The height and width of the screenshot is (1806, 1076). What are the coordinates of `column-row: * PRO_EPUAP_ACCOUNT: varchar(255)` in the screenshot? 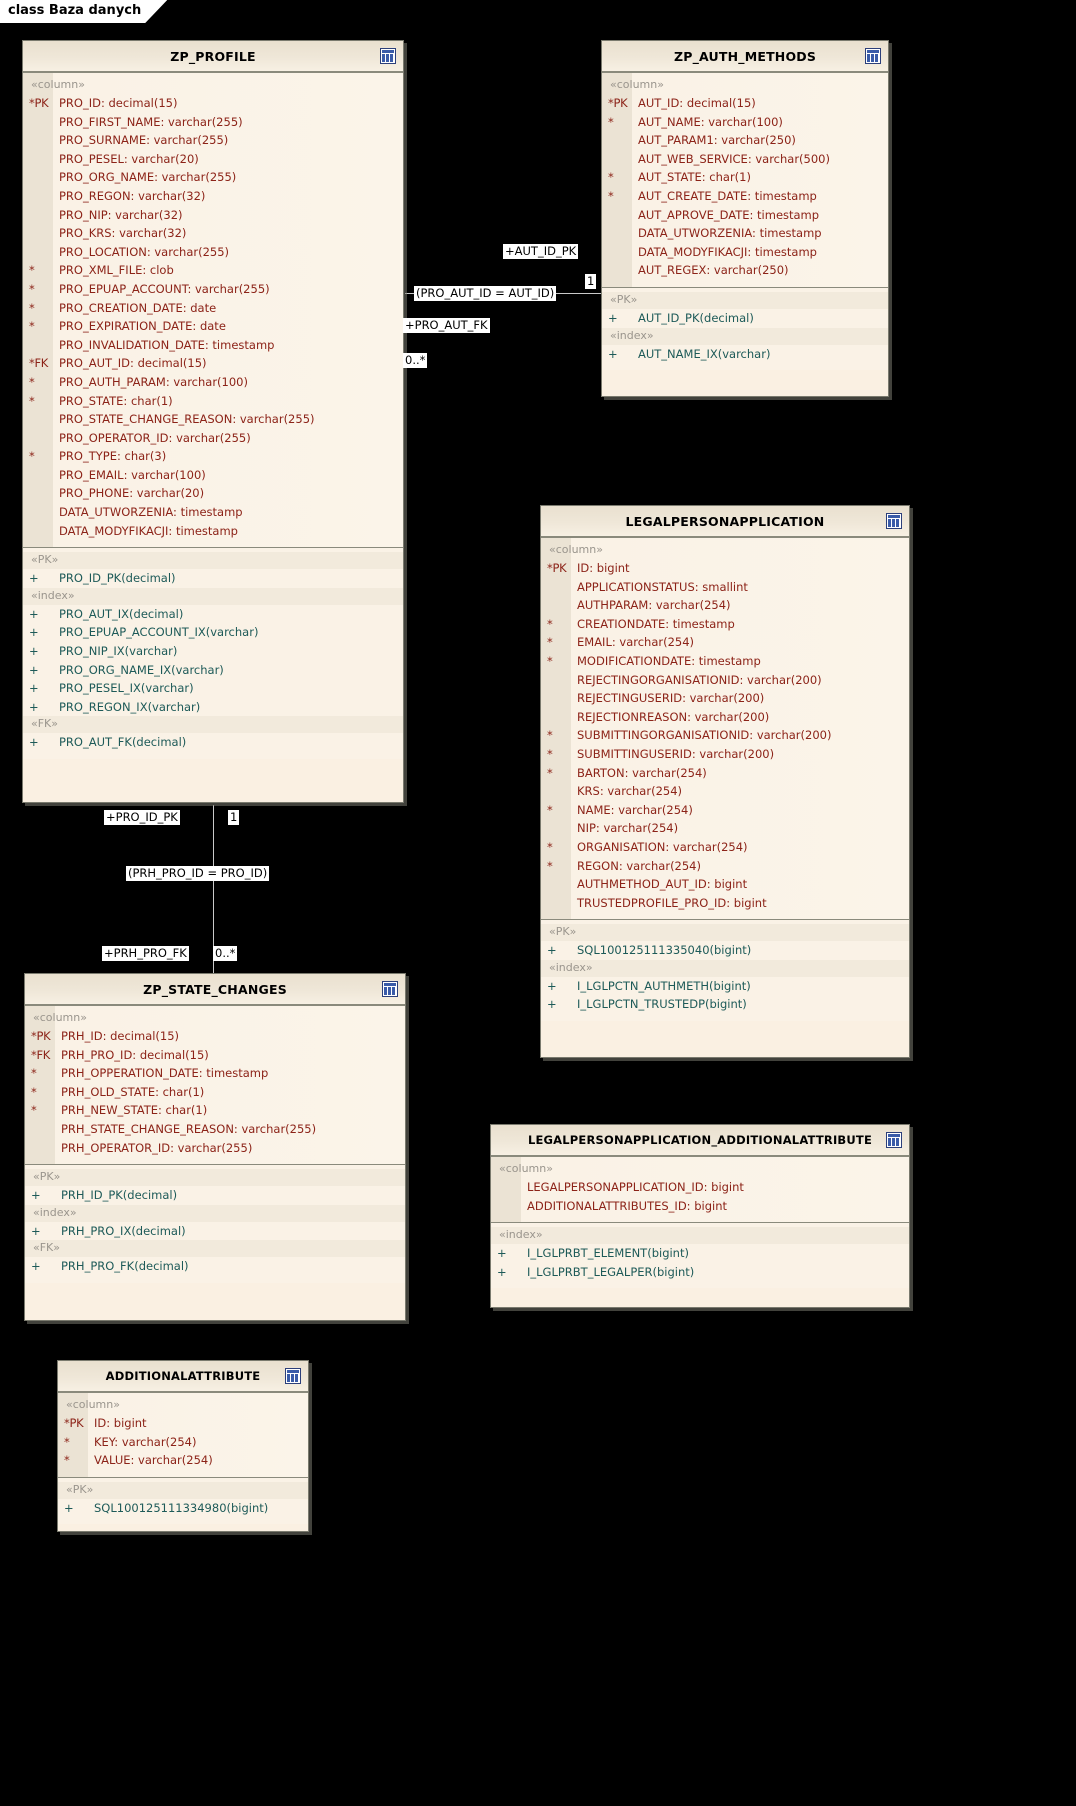 It's located at (149, 288).